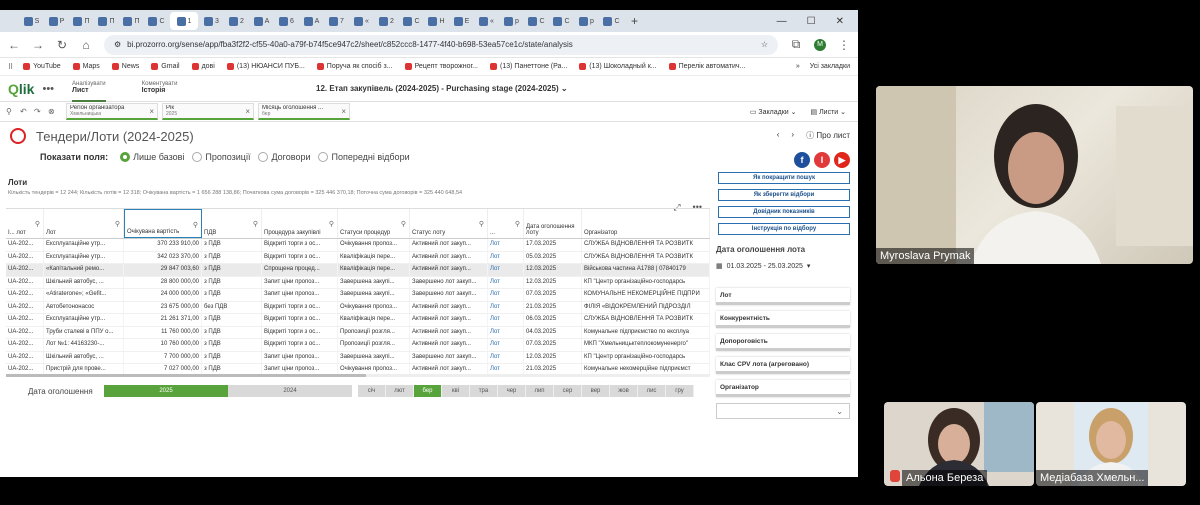  Describe the element at coordinates (796, 44) in the screenshot. I see `extensions-icon: ⧉` at that location.